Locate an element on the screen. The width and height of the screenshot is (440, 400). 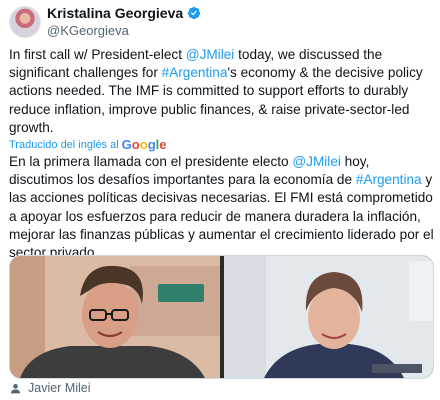
author-handle: @KGeorgieva is located at coordinates (88, 30).